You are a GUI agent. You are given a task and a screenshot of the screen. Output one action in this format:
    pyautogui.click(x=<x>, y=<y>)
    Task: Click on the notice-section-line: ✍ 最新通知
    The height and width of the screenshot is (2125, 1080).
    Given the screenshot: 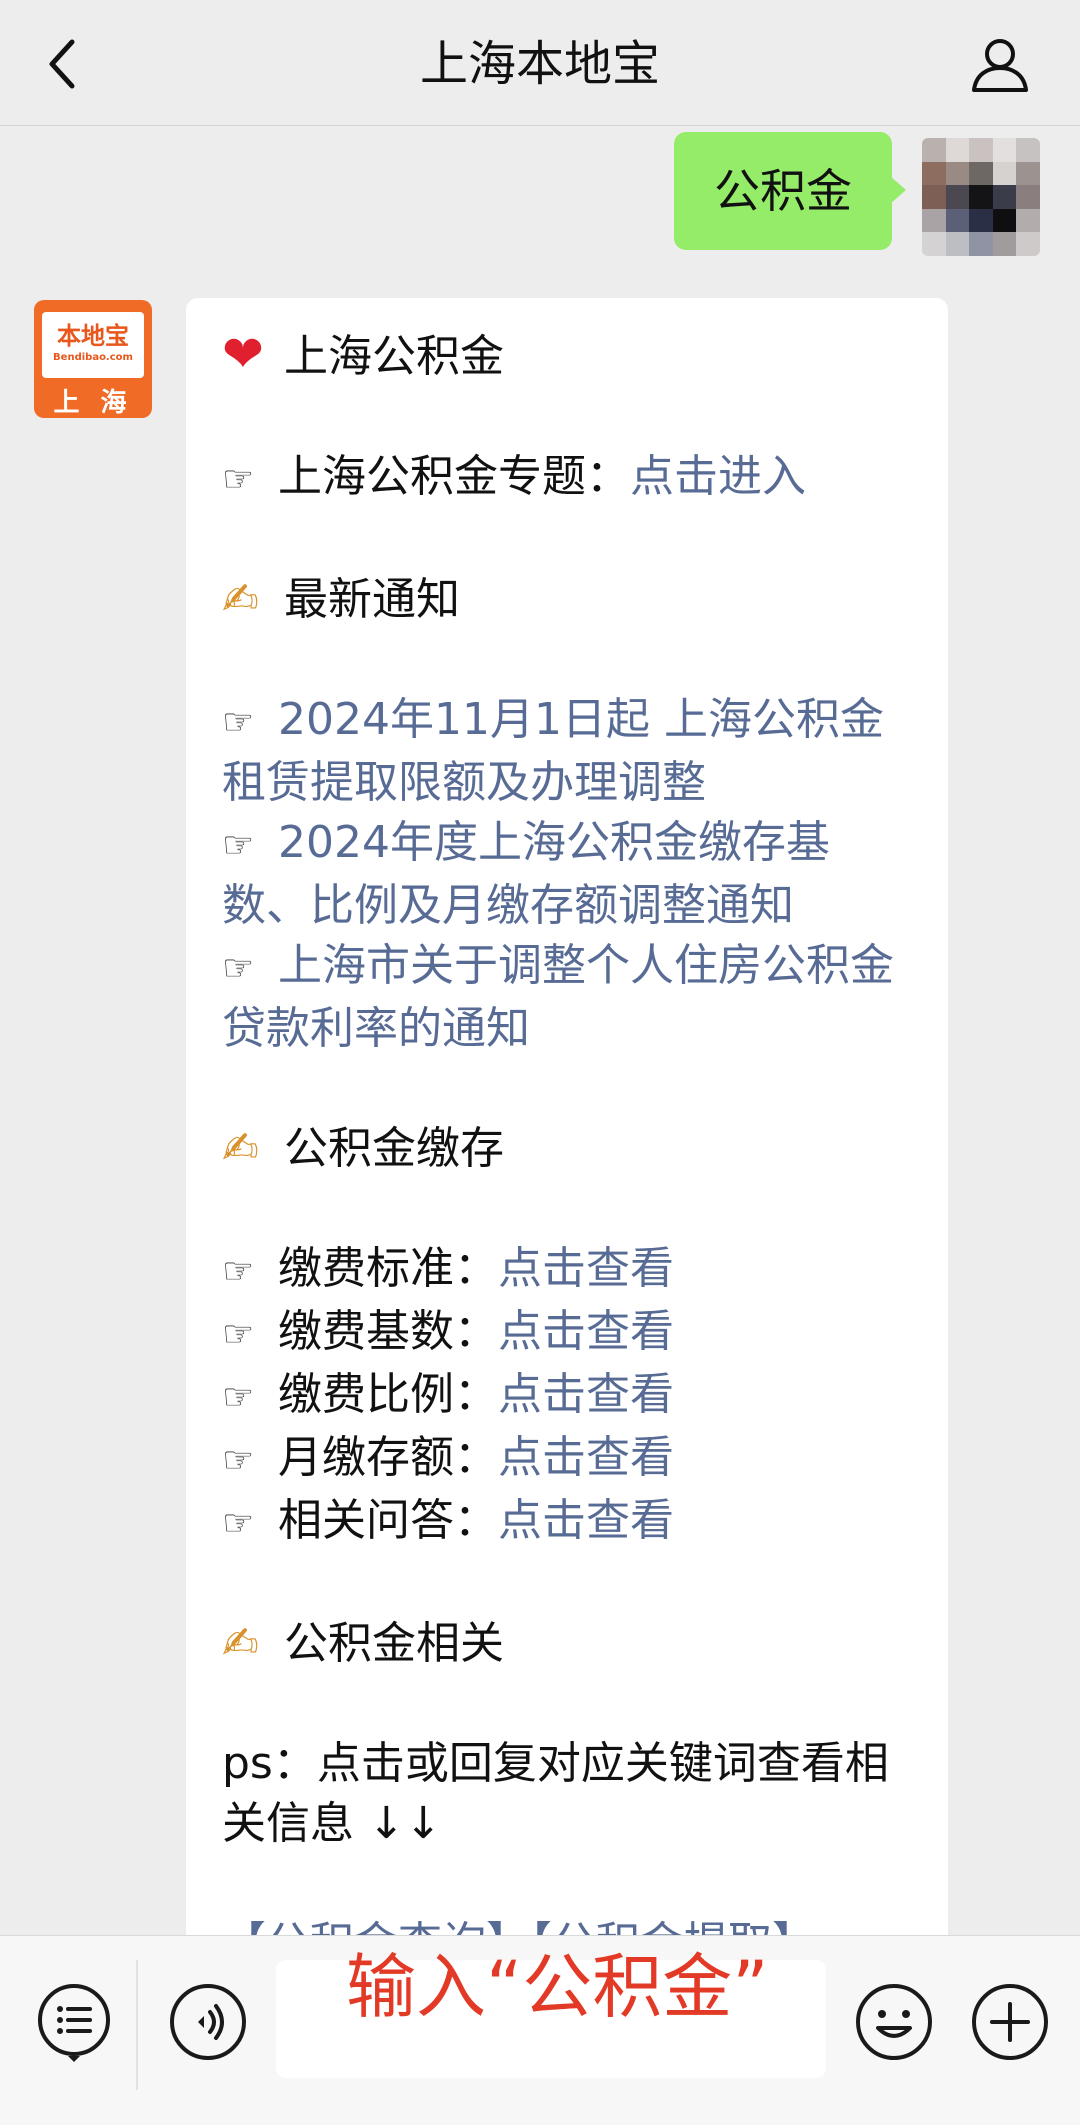 What is the action you would take?
    pyautogui.click(x=567, y=600)
    